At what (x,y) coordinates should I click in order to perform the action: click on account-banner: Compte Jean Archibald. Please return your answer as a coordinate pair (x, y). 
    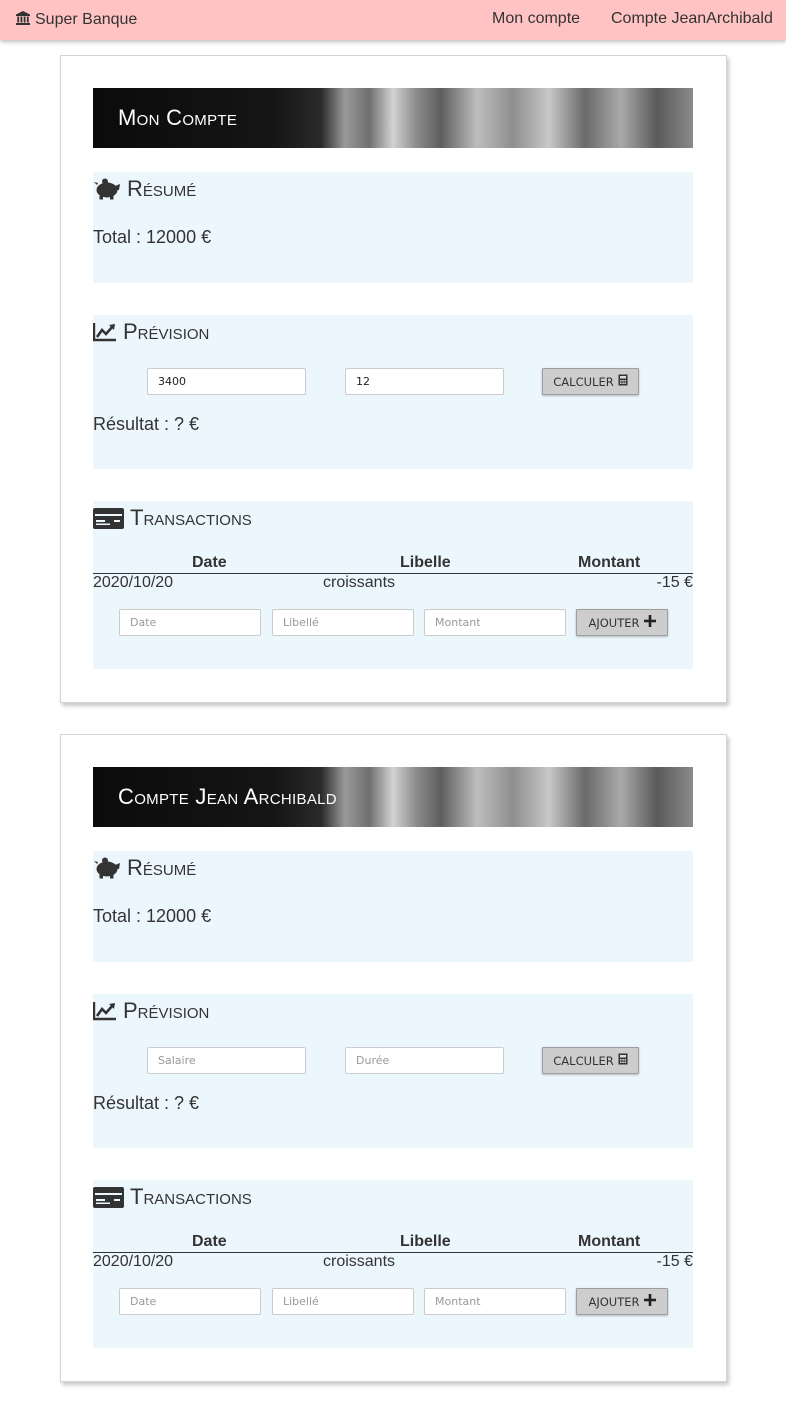
    Looking at the image, I should click on (393, 797).